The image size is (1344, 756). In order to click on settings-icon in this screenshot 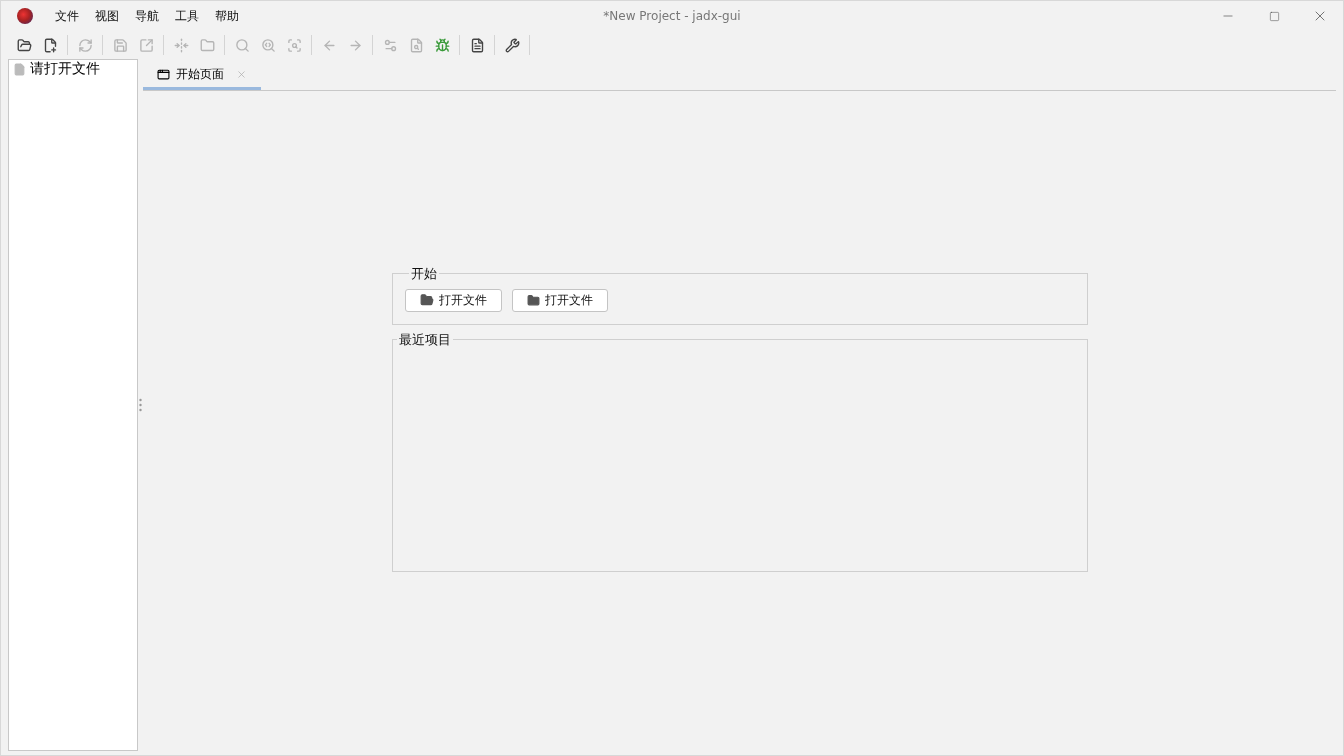, I will do `click(390, 45)`.